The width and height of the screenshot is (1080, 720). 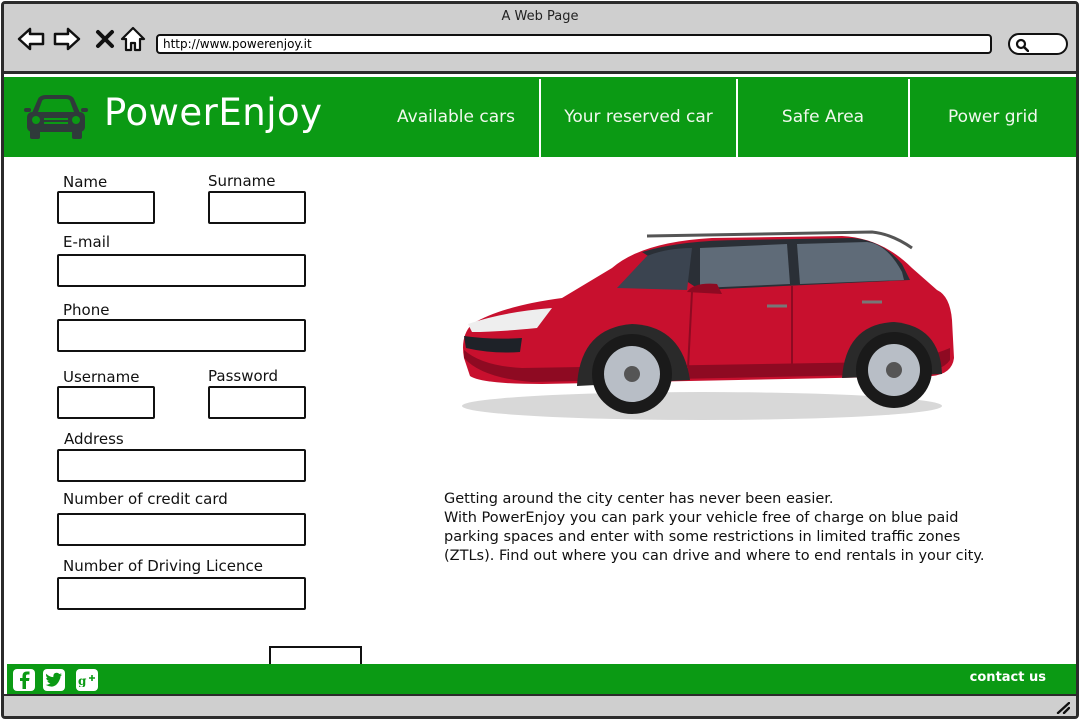 What do you see at coordinates (181, 270) in the screenshot?
I see `email-field` at bounding box center [181, 270].